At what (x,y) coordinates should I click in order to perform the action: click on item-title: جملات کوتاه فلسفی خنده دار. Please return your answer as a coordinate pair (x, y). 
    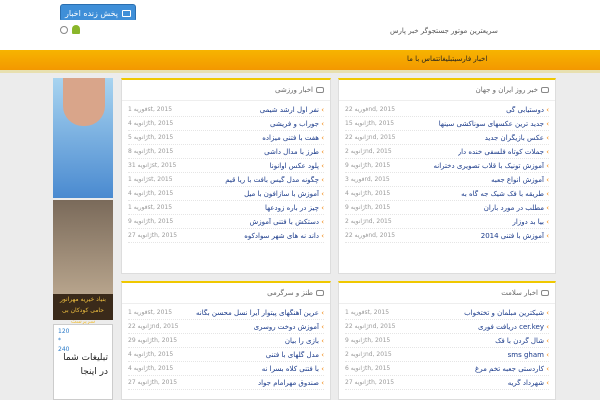
    Looking at the image, I should click on (503, 152).